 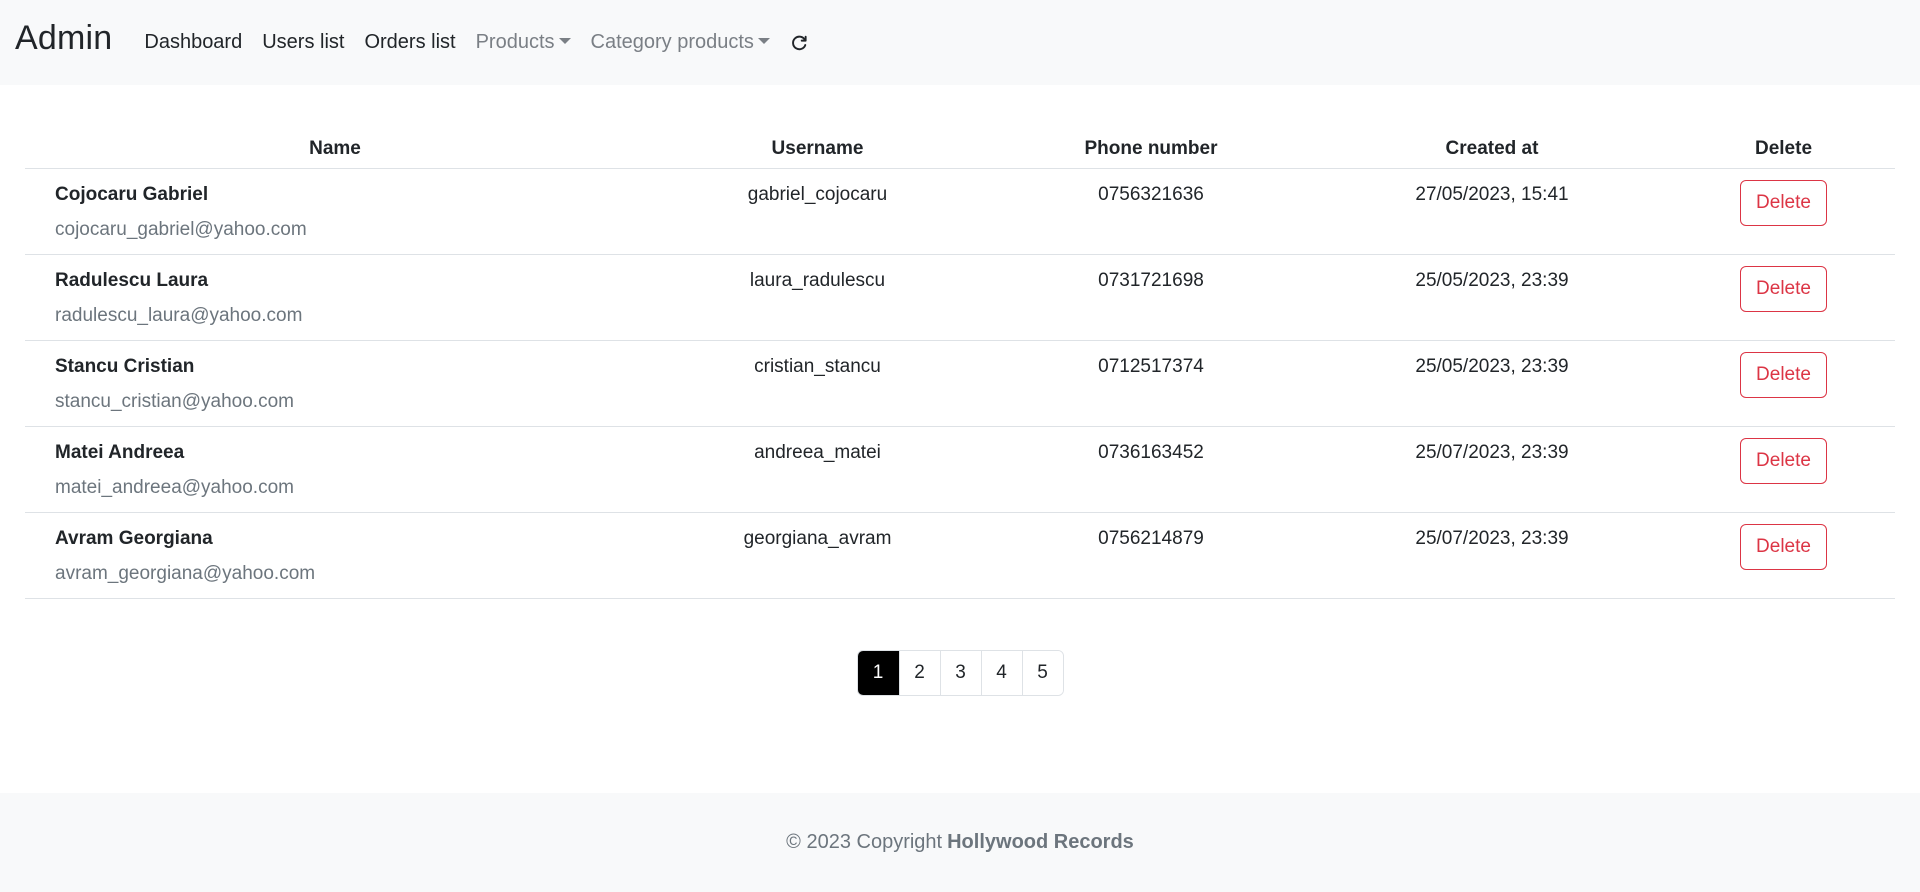 I want to click on nav-dropdown-products: Products, so click(x=523, y=42).